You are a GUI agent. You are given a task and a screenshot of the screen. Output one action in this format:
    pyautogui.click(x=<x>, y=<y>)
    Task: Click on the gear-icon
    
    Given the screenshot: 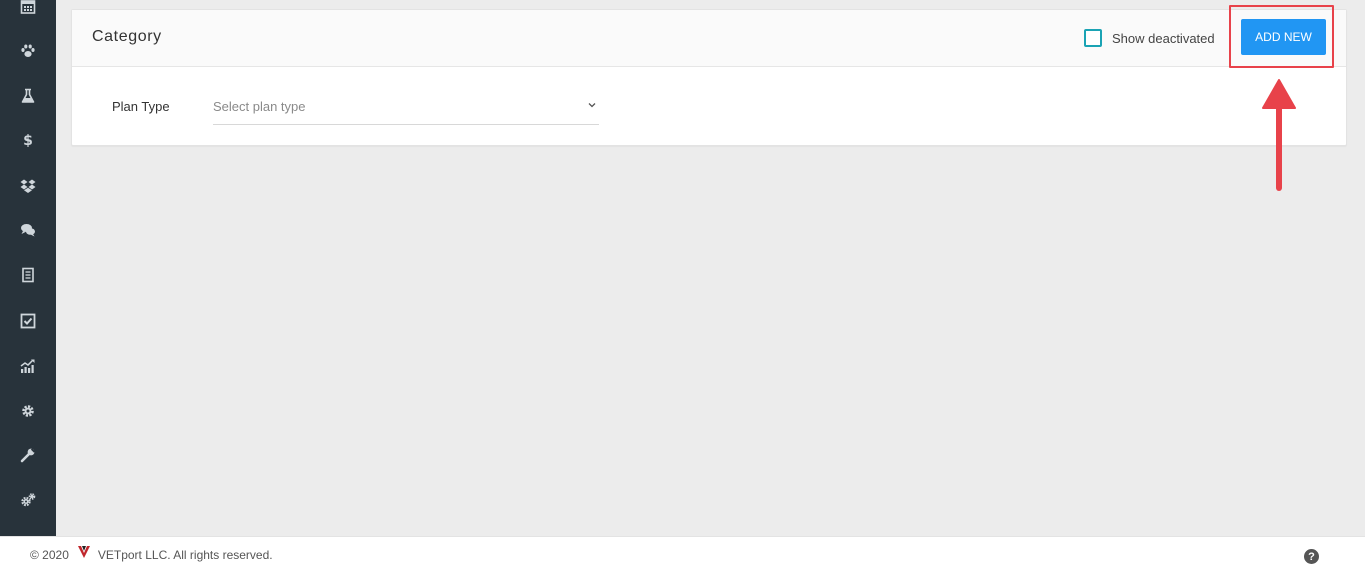 What is the action you would take?
    pyautogui.click(x=28, y=411)
    